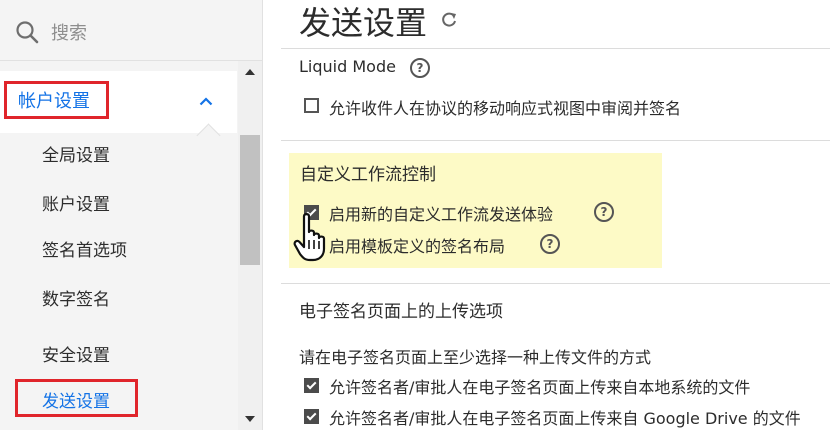 The height and width of the screenshot is (430, 830). Describe the element at coordinates (449, 20) in the screenshot. I see `refresh-icon` at that location.